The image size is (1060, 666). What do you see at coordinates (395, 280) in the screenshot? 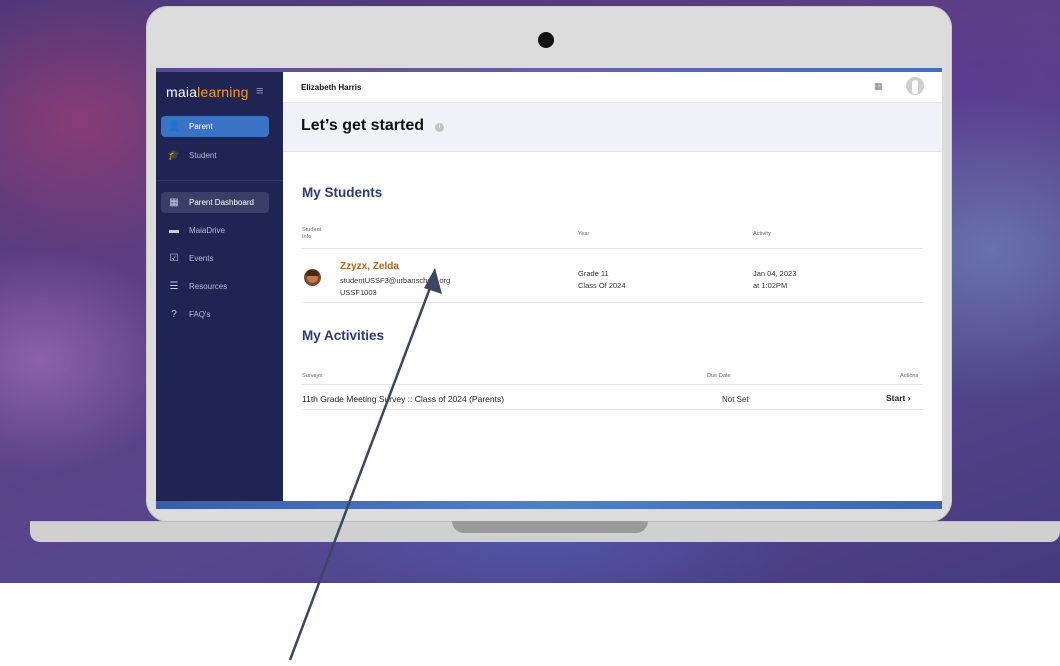
I see `student-email: studentUSSF3@urbanschool.org` at bounding box center [395, 280].